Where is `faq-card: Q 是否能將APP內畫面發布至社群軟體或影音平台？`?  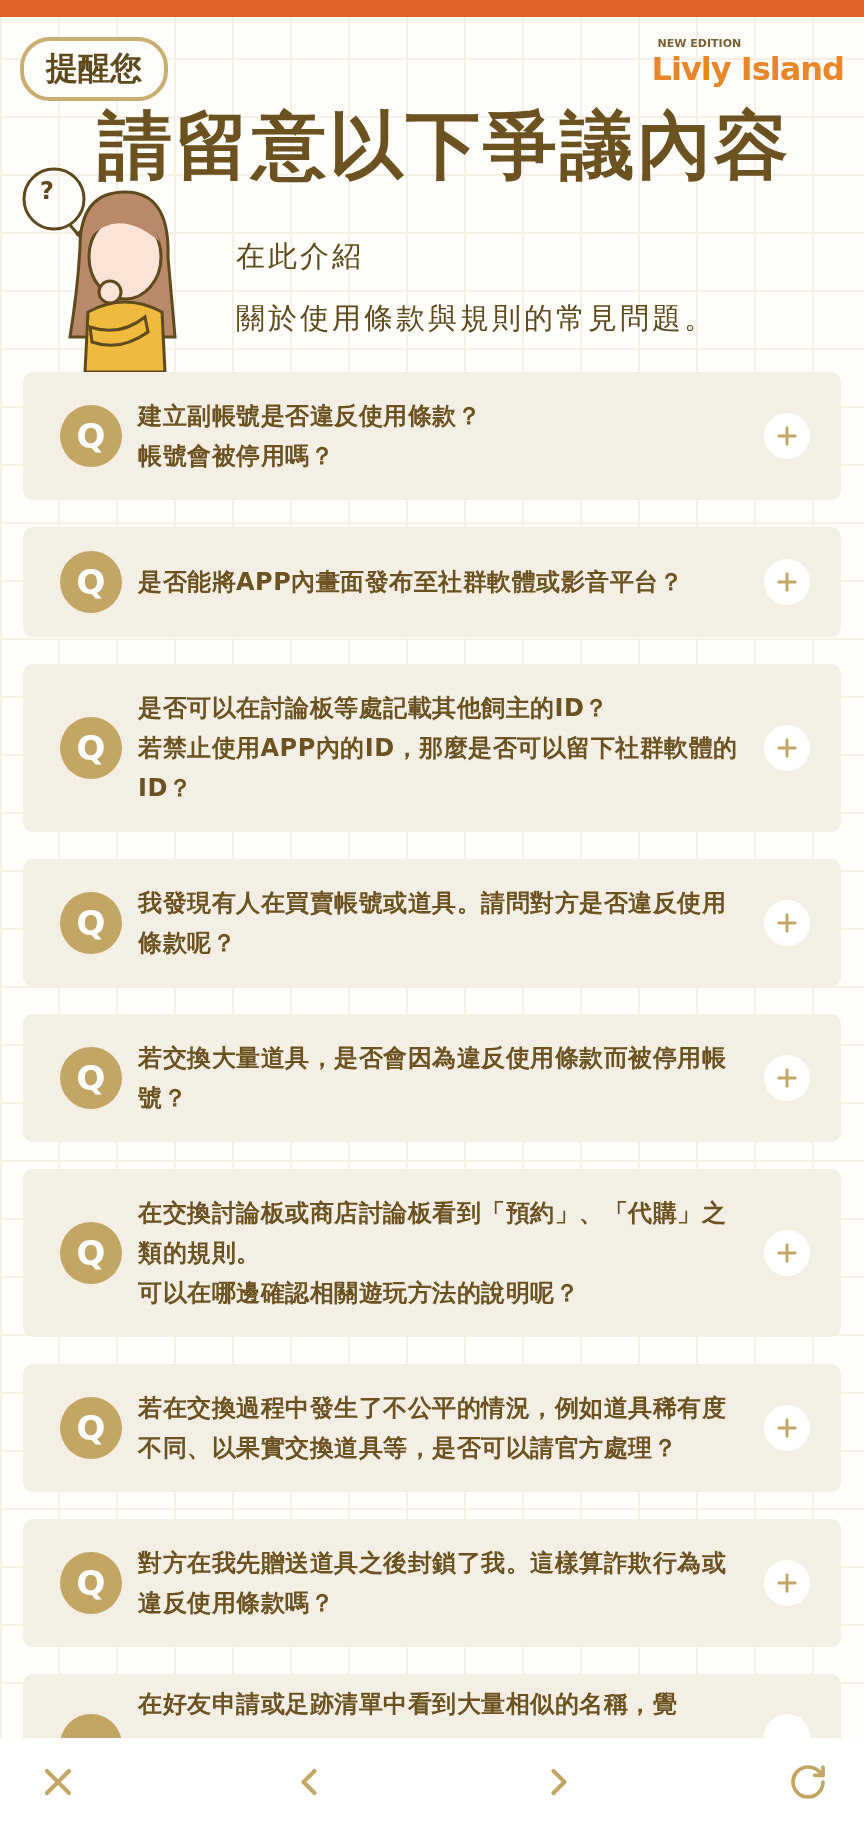 faq-card: Q 是否能將APP內畫面發布至社群軟體或影音平台？ is located at coordinates (432, 582).